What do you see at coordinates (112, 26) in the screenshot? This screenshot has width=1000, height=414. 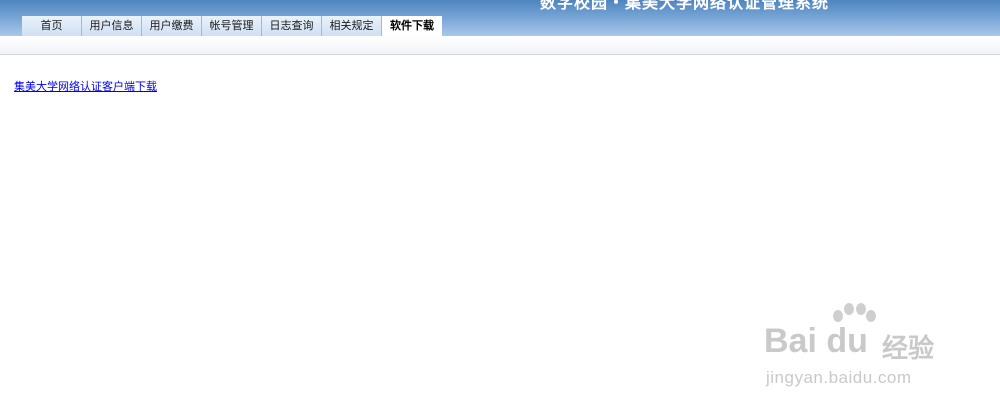 I see `tab-user-info: 用户信息` at bounding box center [112, 26].